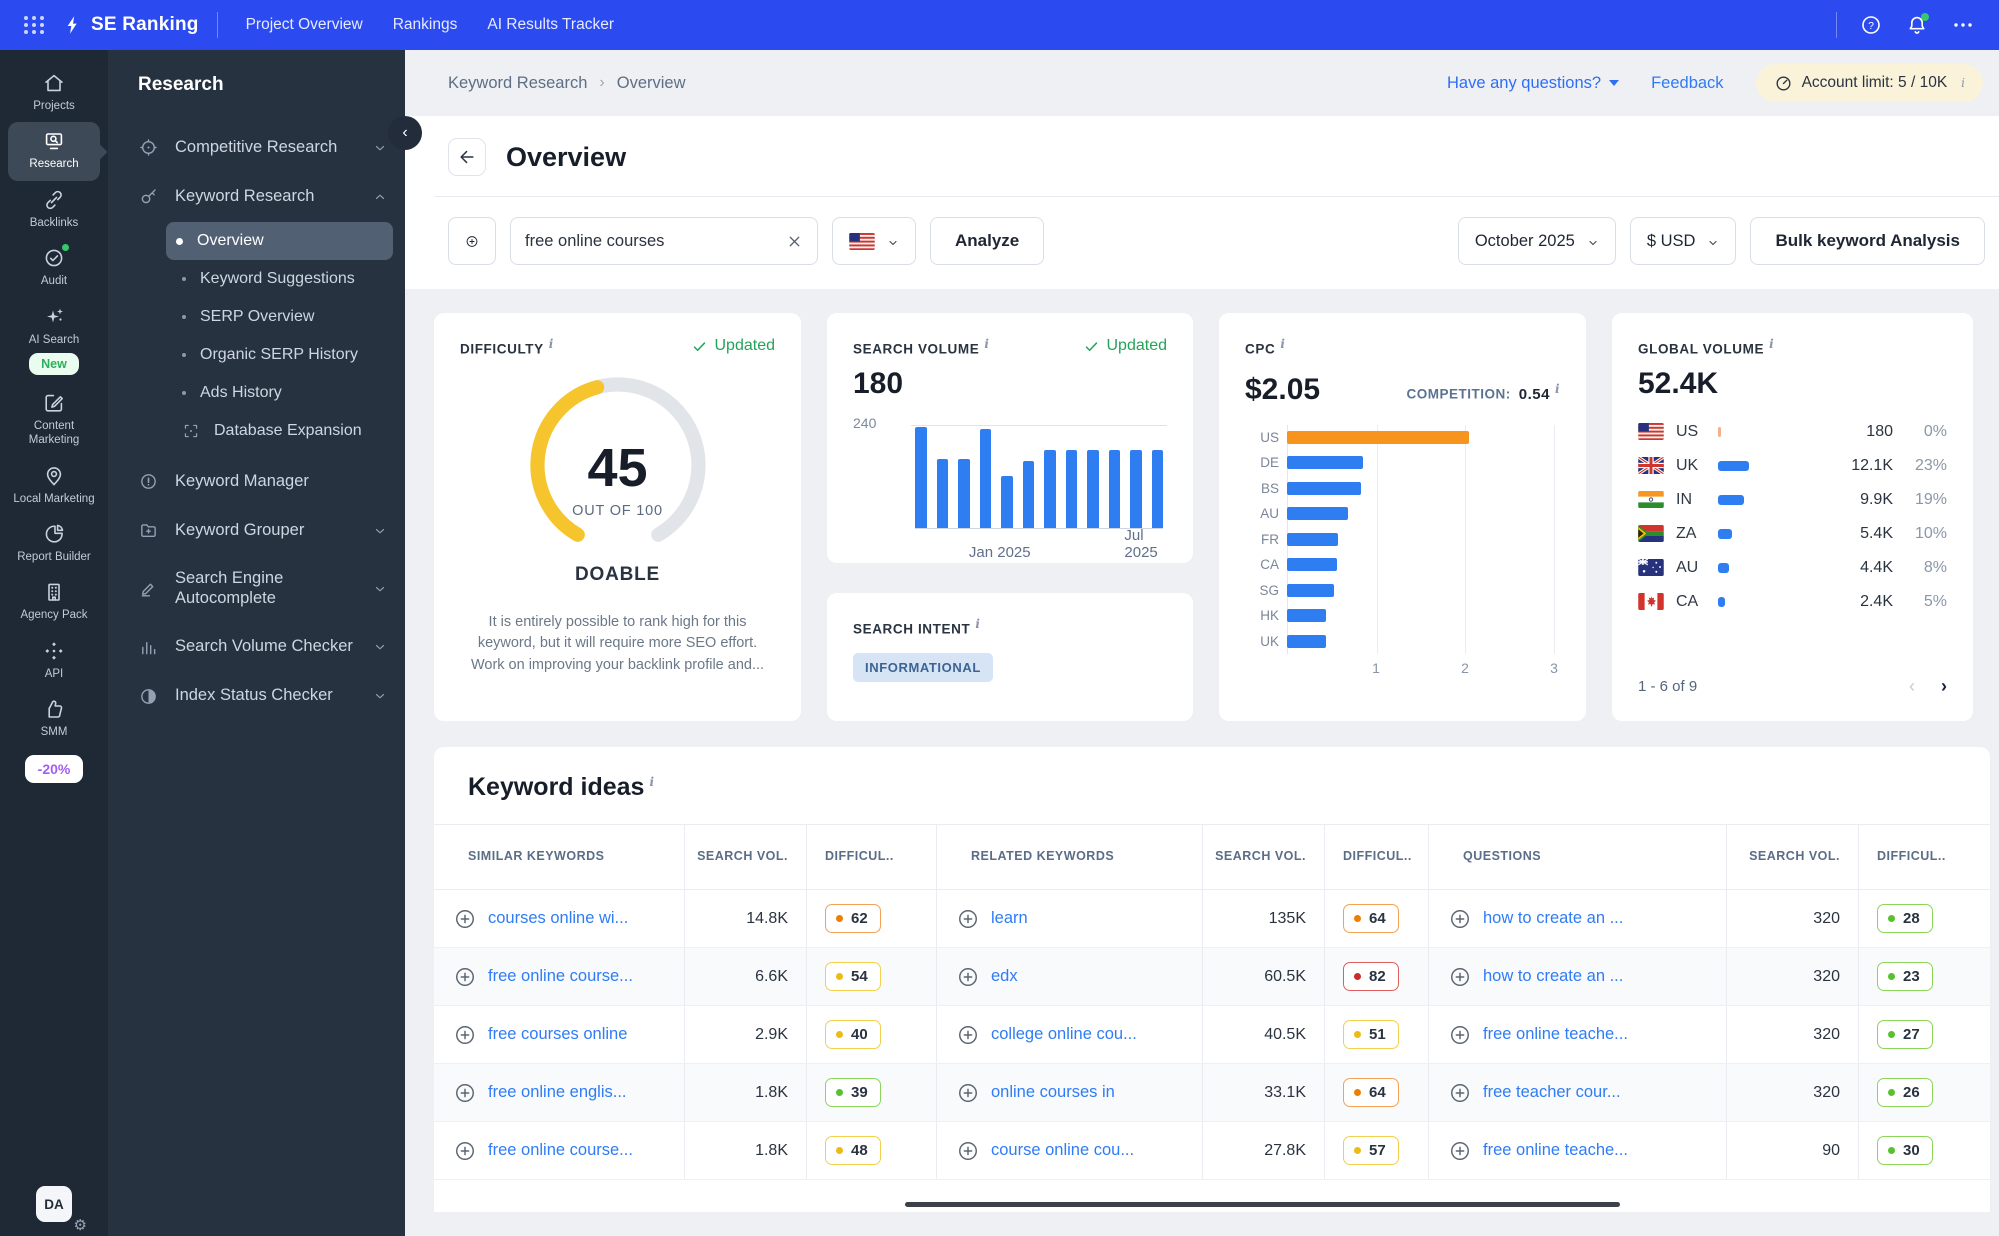  I want to click on brand-logo: SE Ranking, so click(131, 25).